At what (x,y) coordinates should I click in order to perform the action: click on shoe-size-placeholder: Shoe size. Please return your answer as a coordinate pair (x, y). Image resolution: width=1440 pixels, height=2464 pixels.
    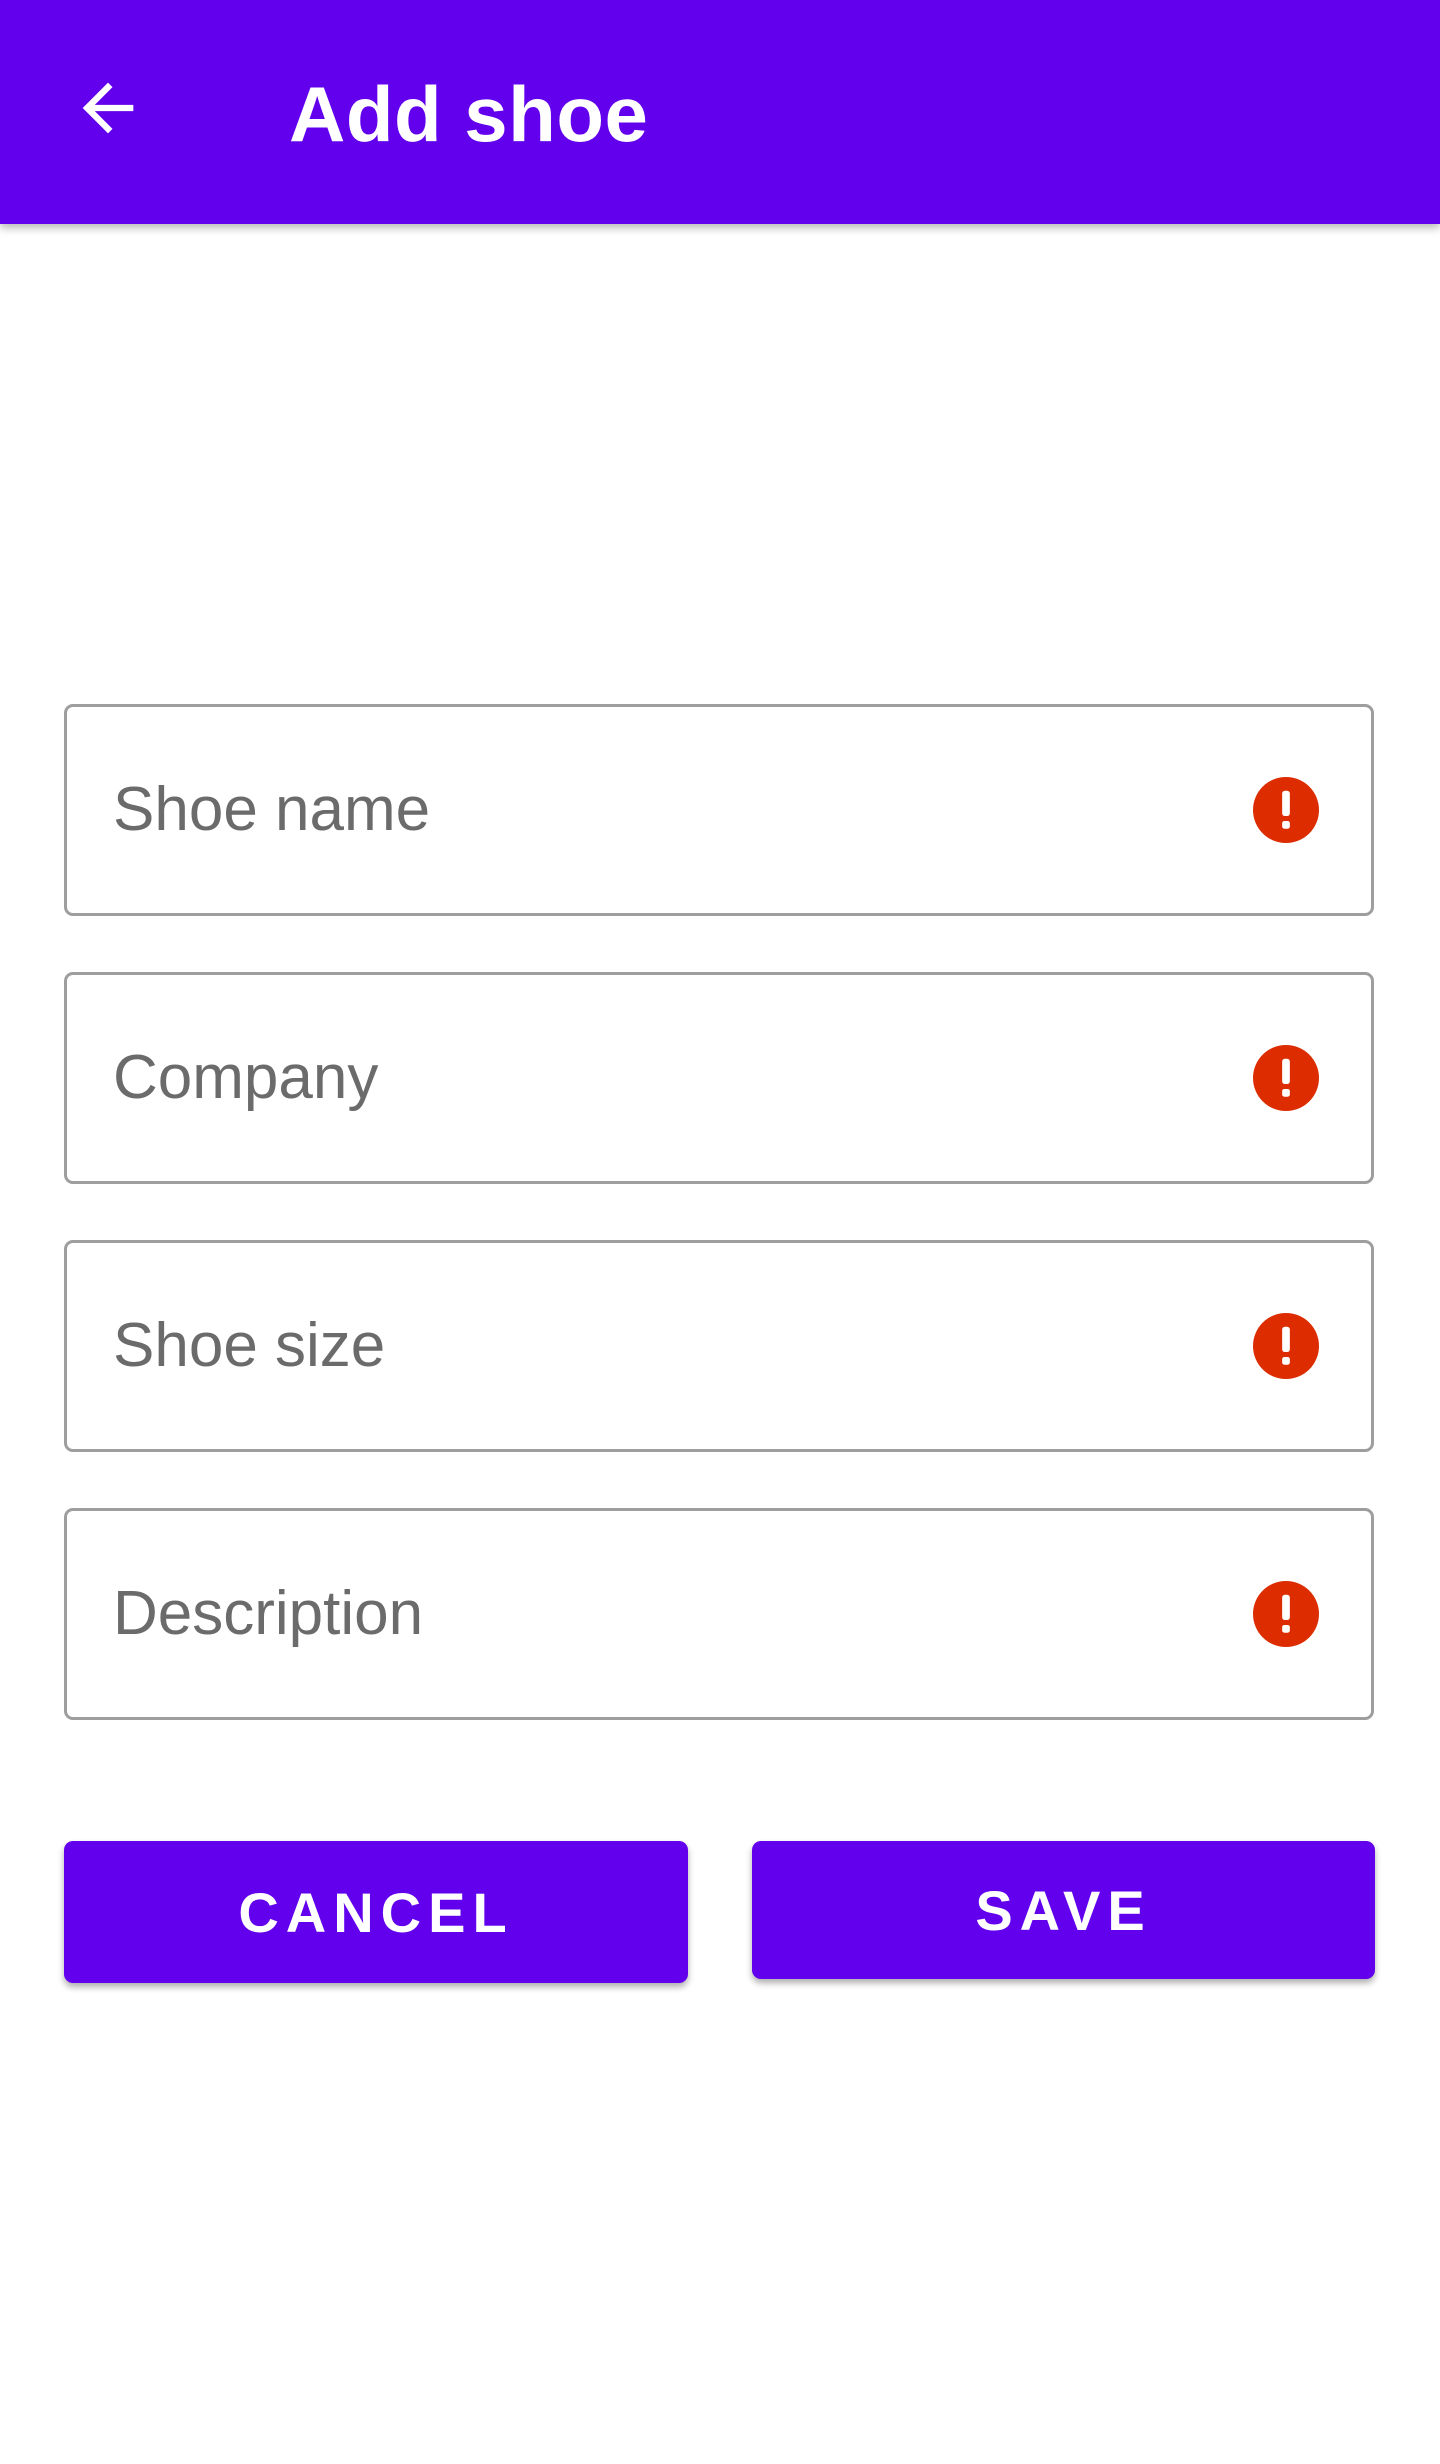
    Looking at the image, I should click on (249, 1345).